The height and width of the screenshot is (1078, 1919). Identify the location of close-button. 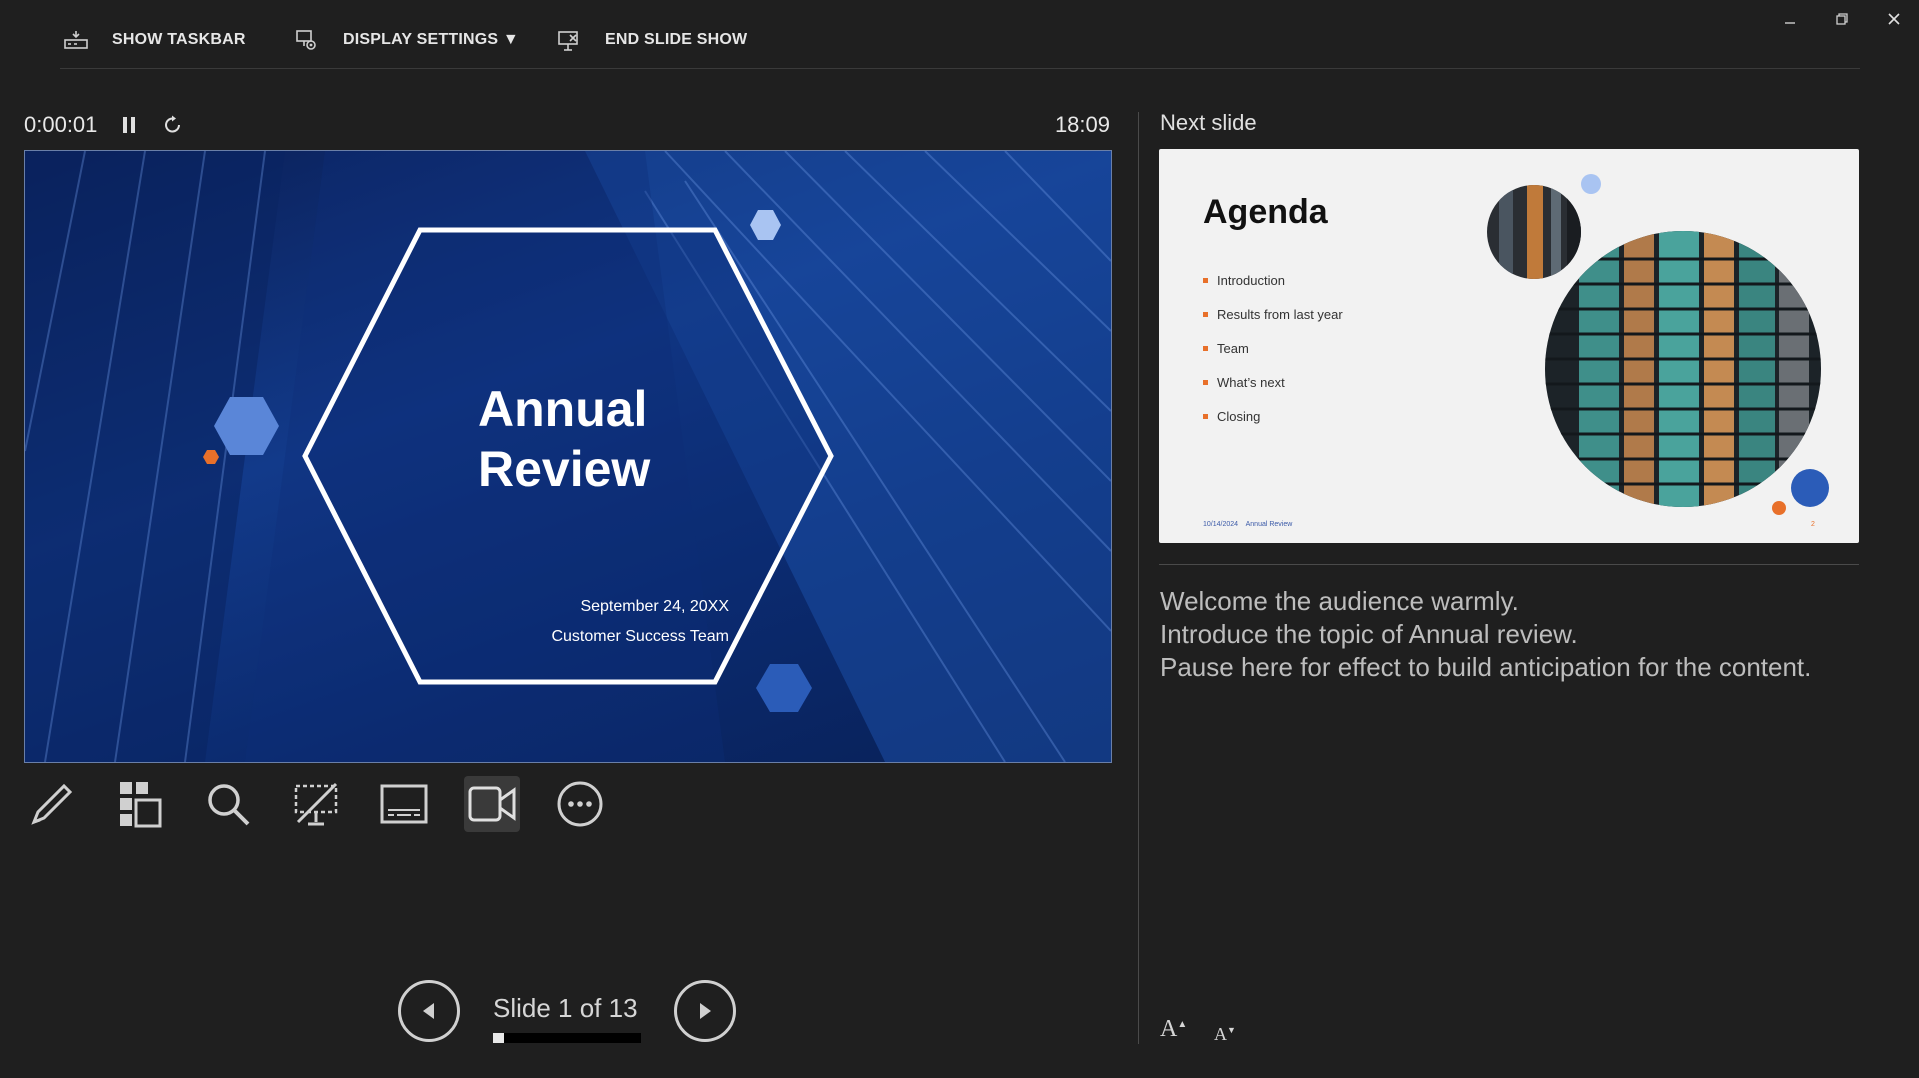
(1894, 19).